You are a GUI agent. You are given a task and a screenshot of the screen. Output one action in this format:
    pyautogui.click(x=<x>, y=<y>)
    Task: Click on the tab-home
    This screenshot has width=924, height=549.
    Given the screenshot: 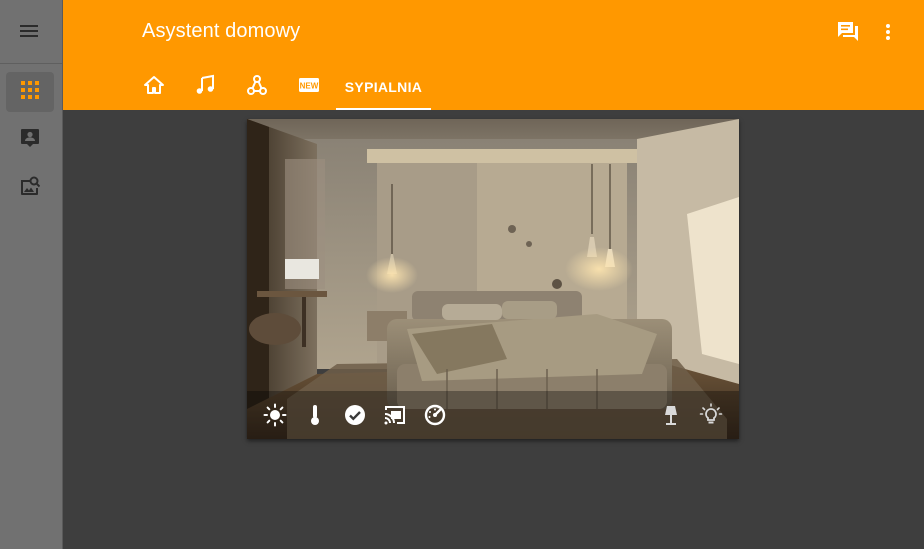 What is the action you would take?
    pyautogui.click(x=154, y=87)
    